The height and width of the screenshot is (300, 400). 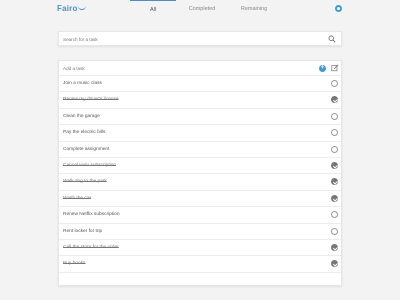 What do you see at coordinates (91, 247) in the screenshot?
I see `task-label: Call the store for the order` at bounding box center [91, 247].